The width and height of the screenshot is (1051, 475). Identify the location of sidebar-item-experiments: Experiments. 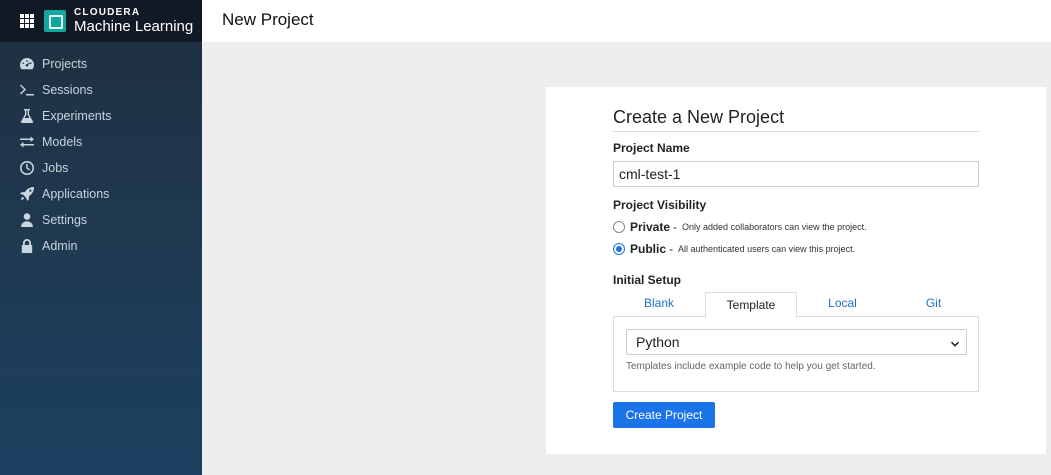
(101, 116).